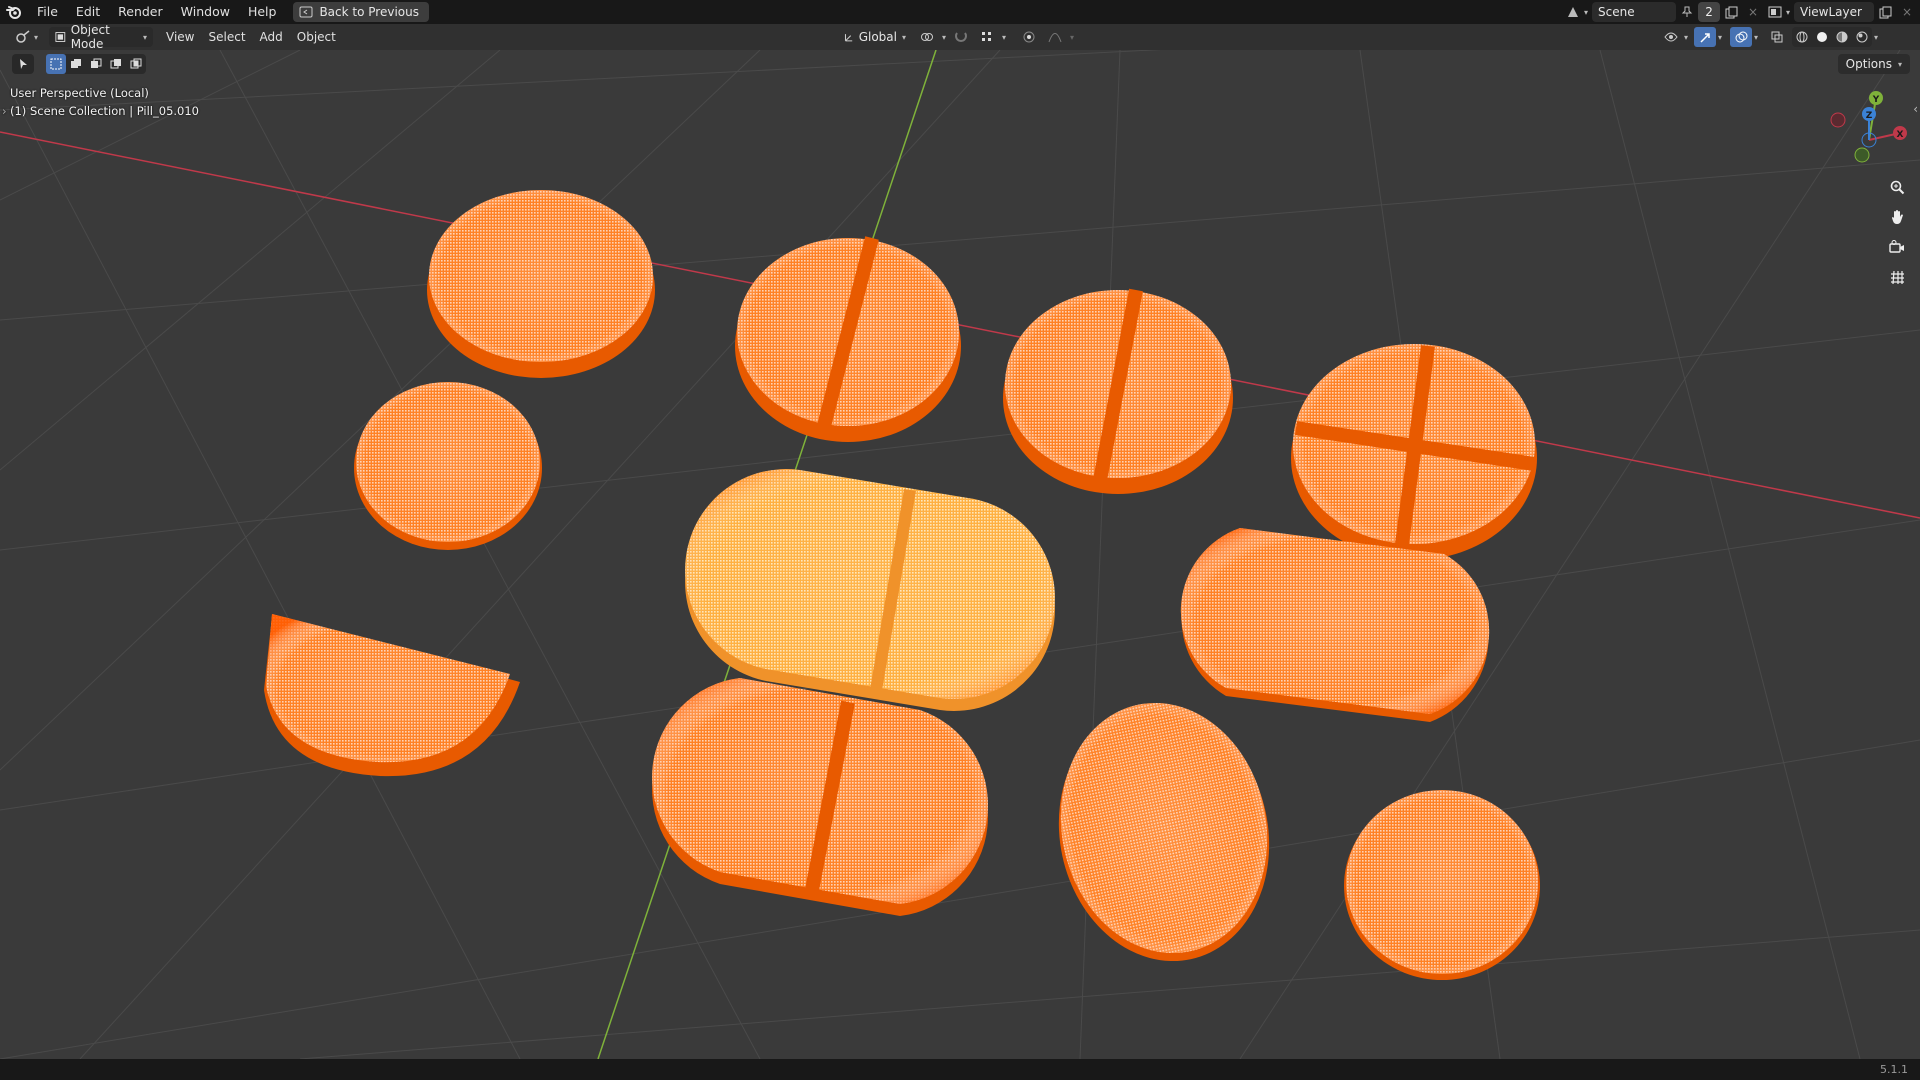  I want to click on pivot-icon, so click(927, 37).